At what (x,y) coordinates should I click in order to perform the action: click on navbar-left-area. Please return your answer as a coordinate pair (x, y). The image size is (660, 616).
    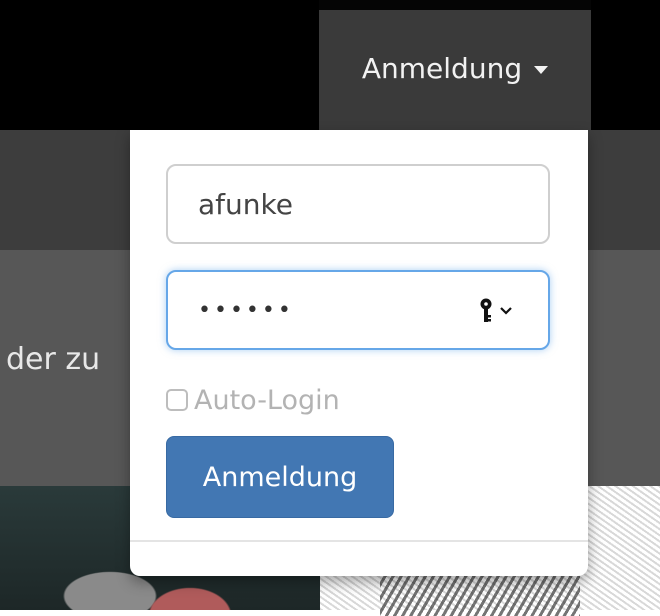
    Looking at the image, I should click on (159, 65).